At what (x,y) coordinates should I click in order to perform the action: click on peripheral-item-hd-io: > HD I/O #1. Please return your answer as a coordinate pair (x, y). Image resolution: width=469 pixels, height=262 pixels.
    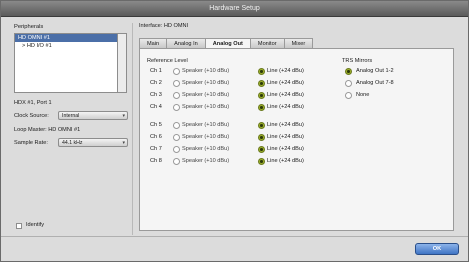
    Looking at the image, I should click on (66, 46).